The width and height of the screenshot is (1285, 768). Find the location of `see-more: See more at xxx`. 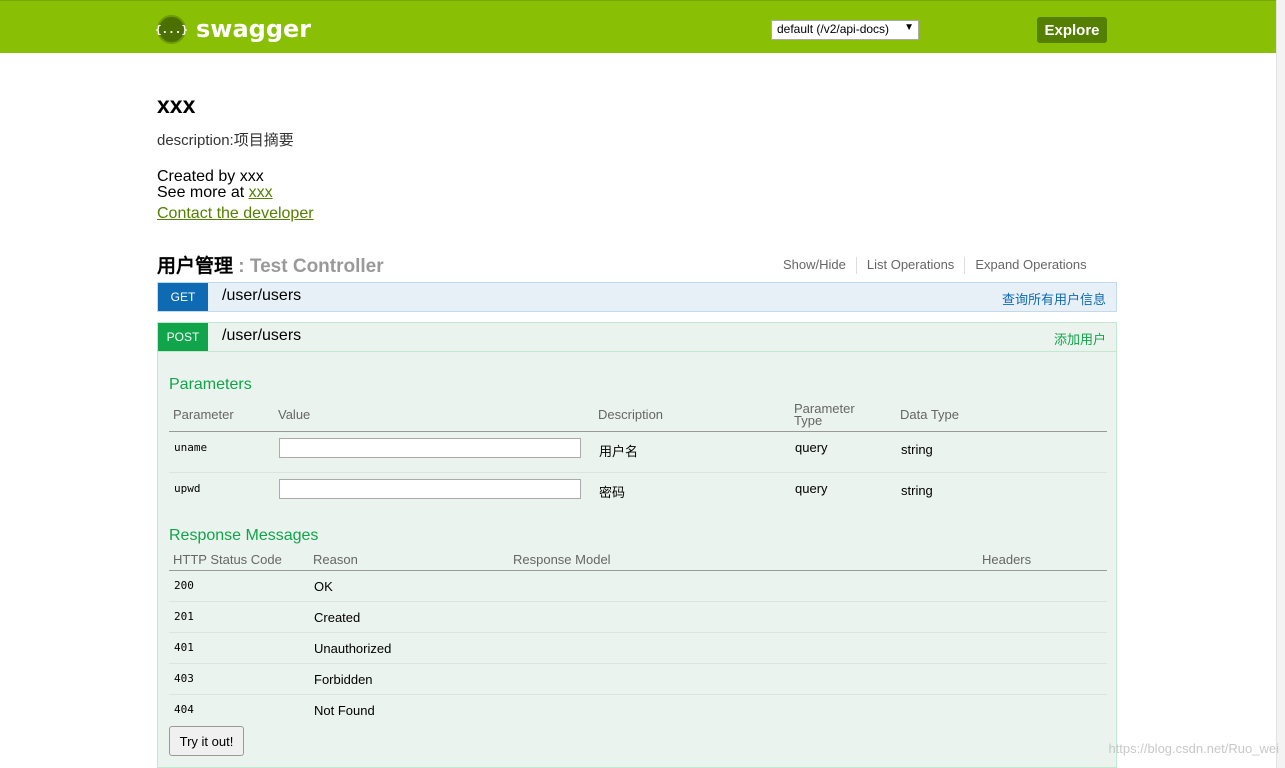

see-more: See more at xxx is located at coordinates (215, 193).